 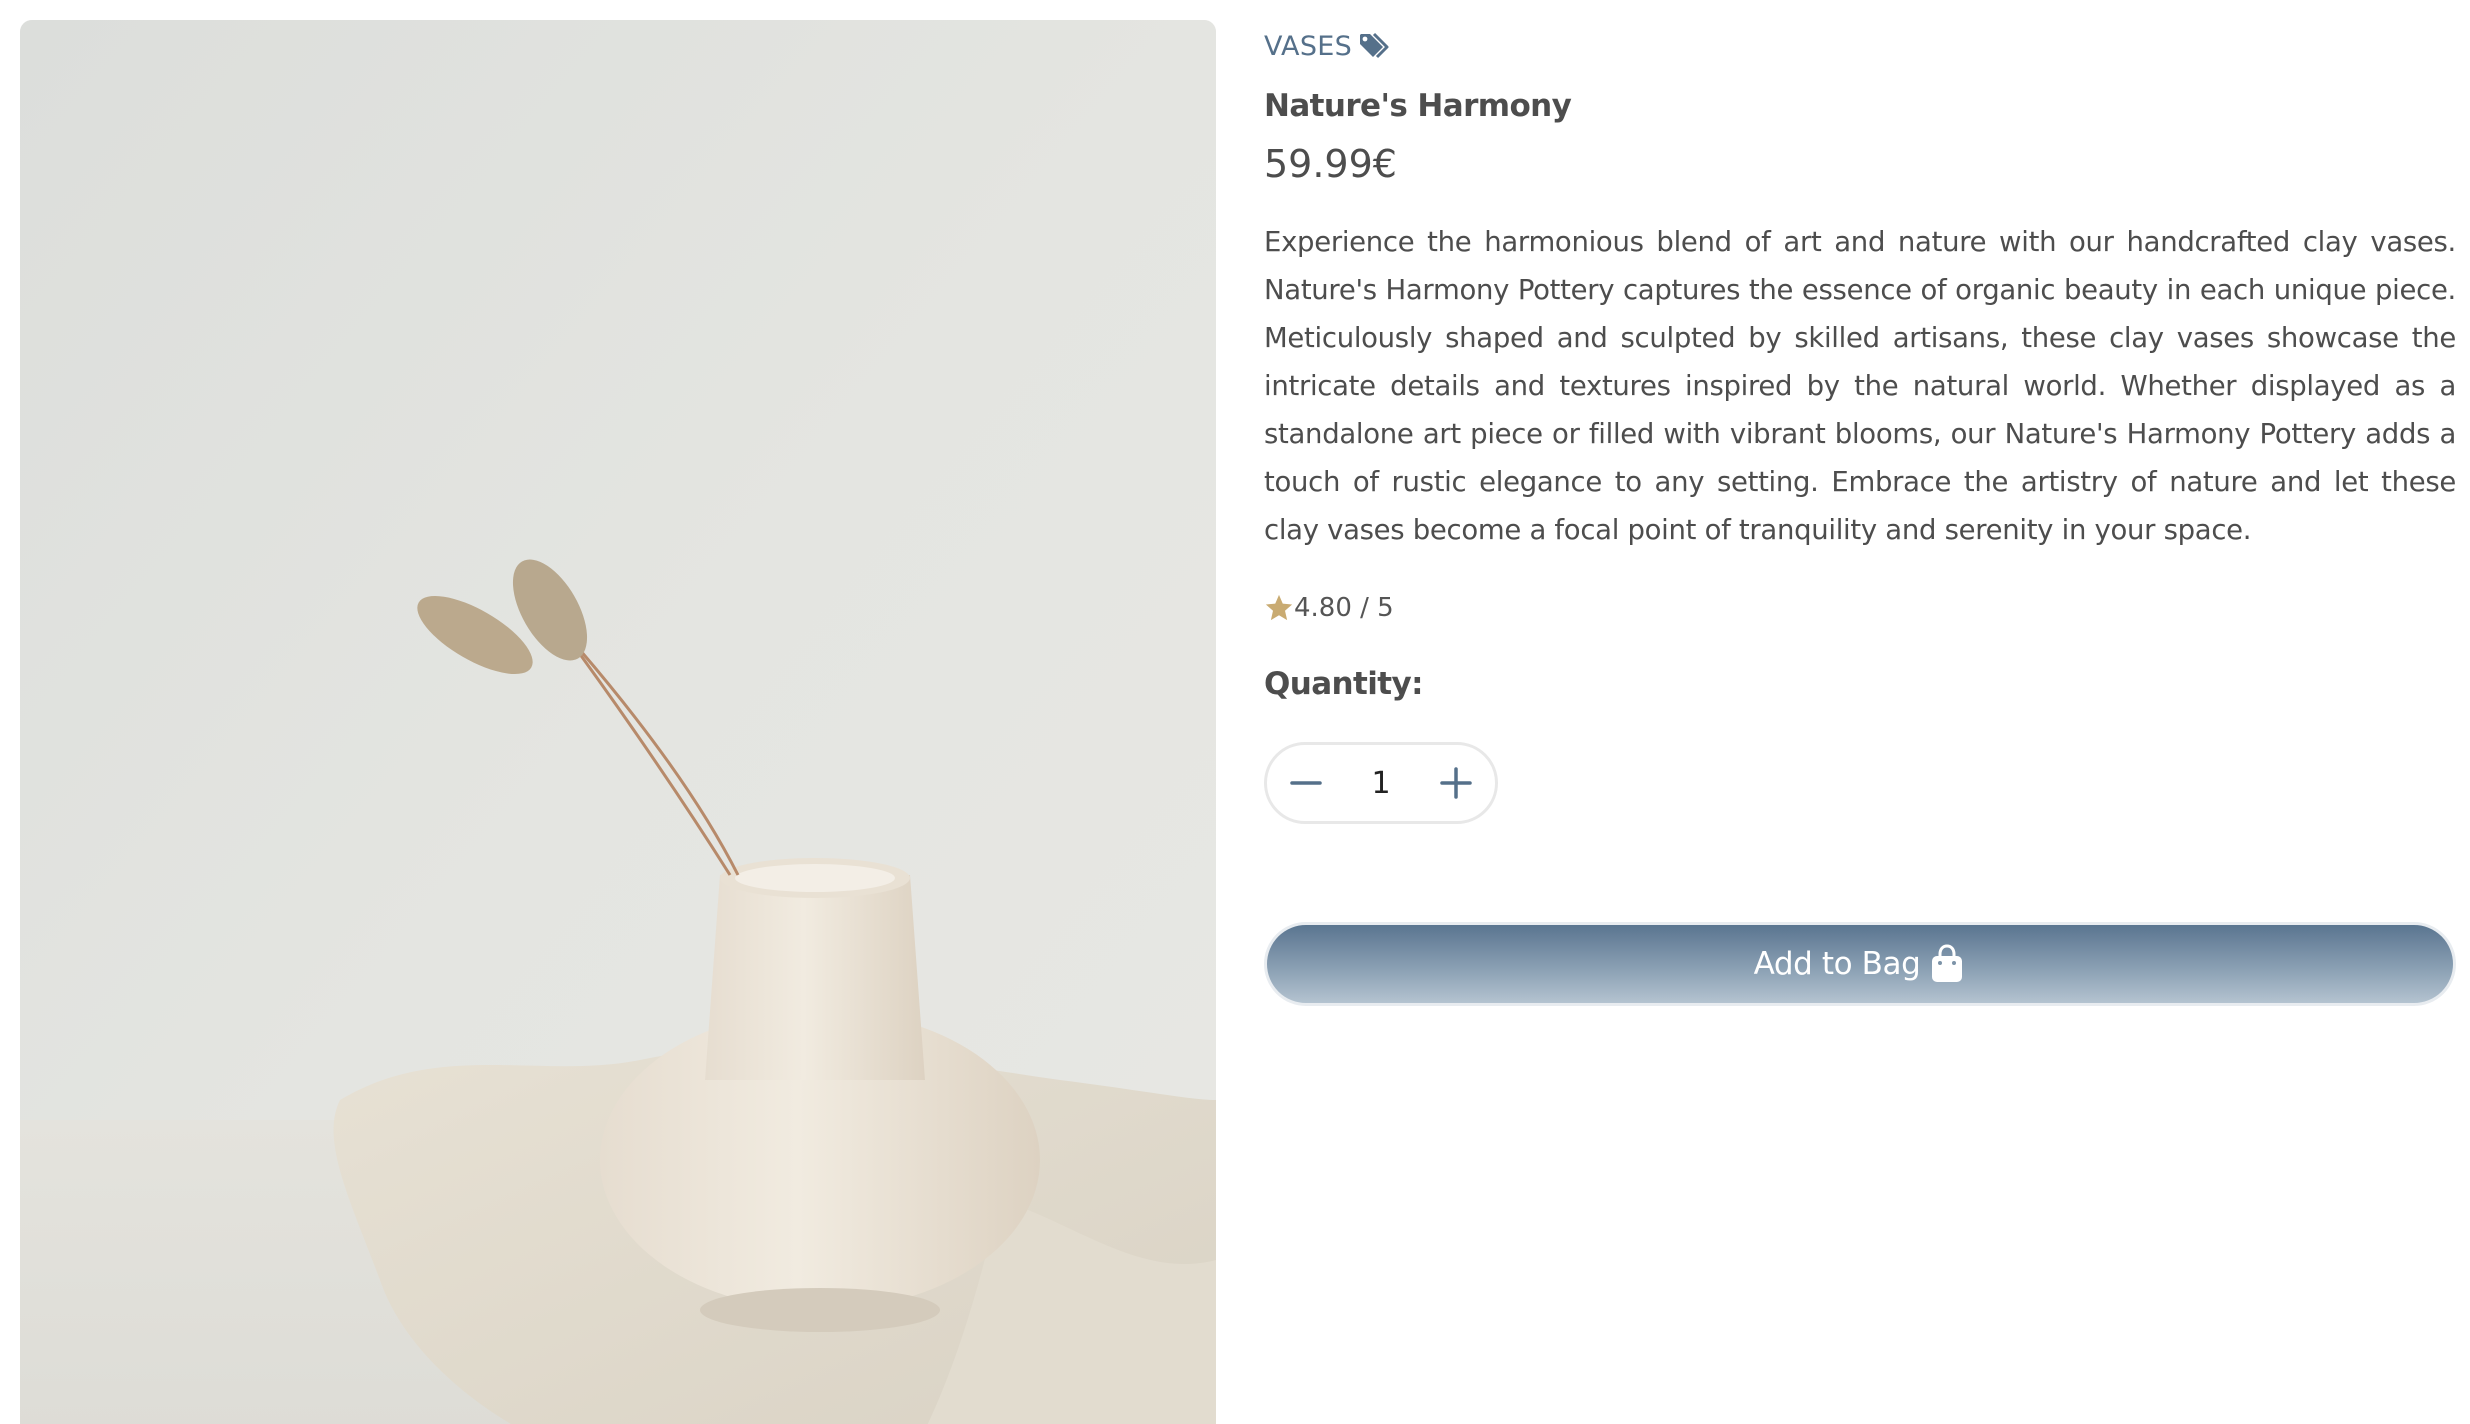 What do you see at coordinates (1947, 964) in the screenshot?
I see `shopping-bag-icon` at bounding box center [1947, 964].